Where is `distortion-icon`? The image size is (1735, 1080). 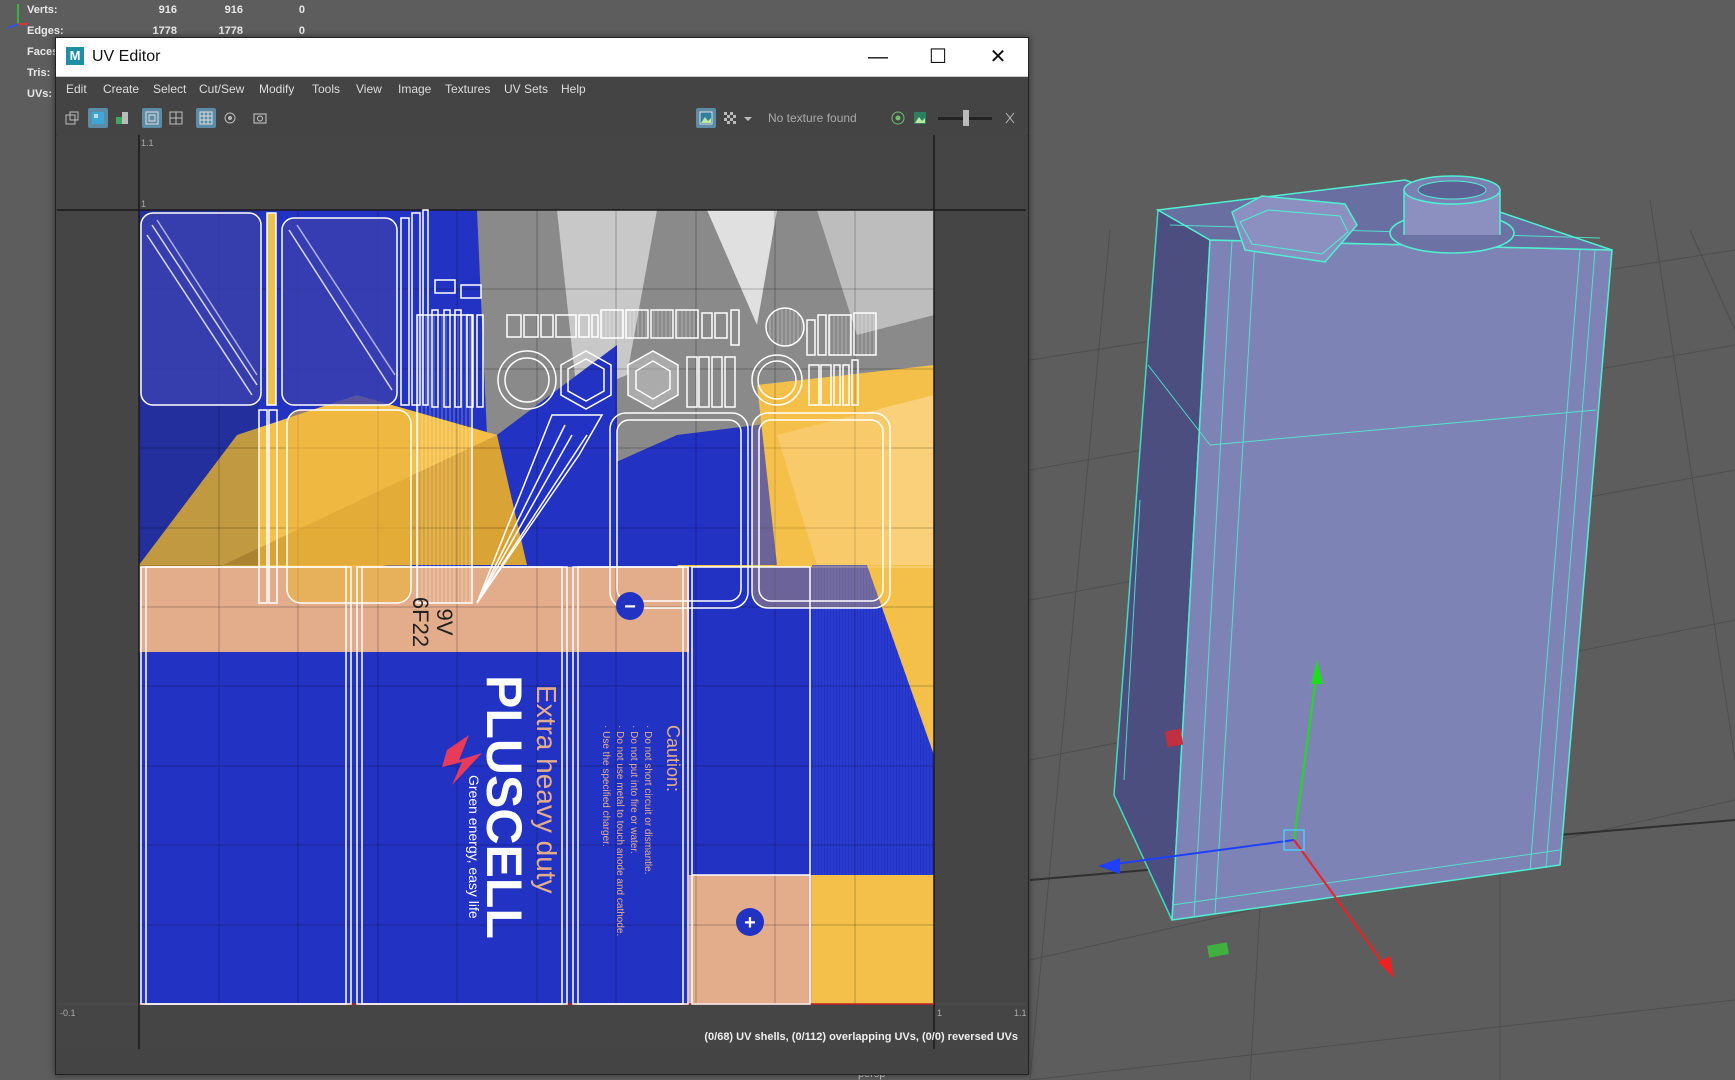 distortion-icon is located at coordinates (176, 118).